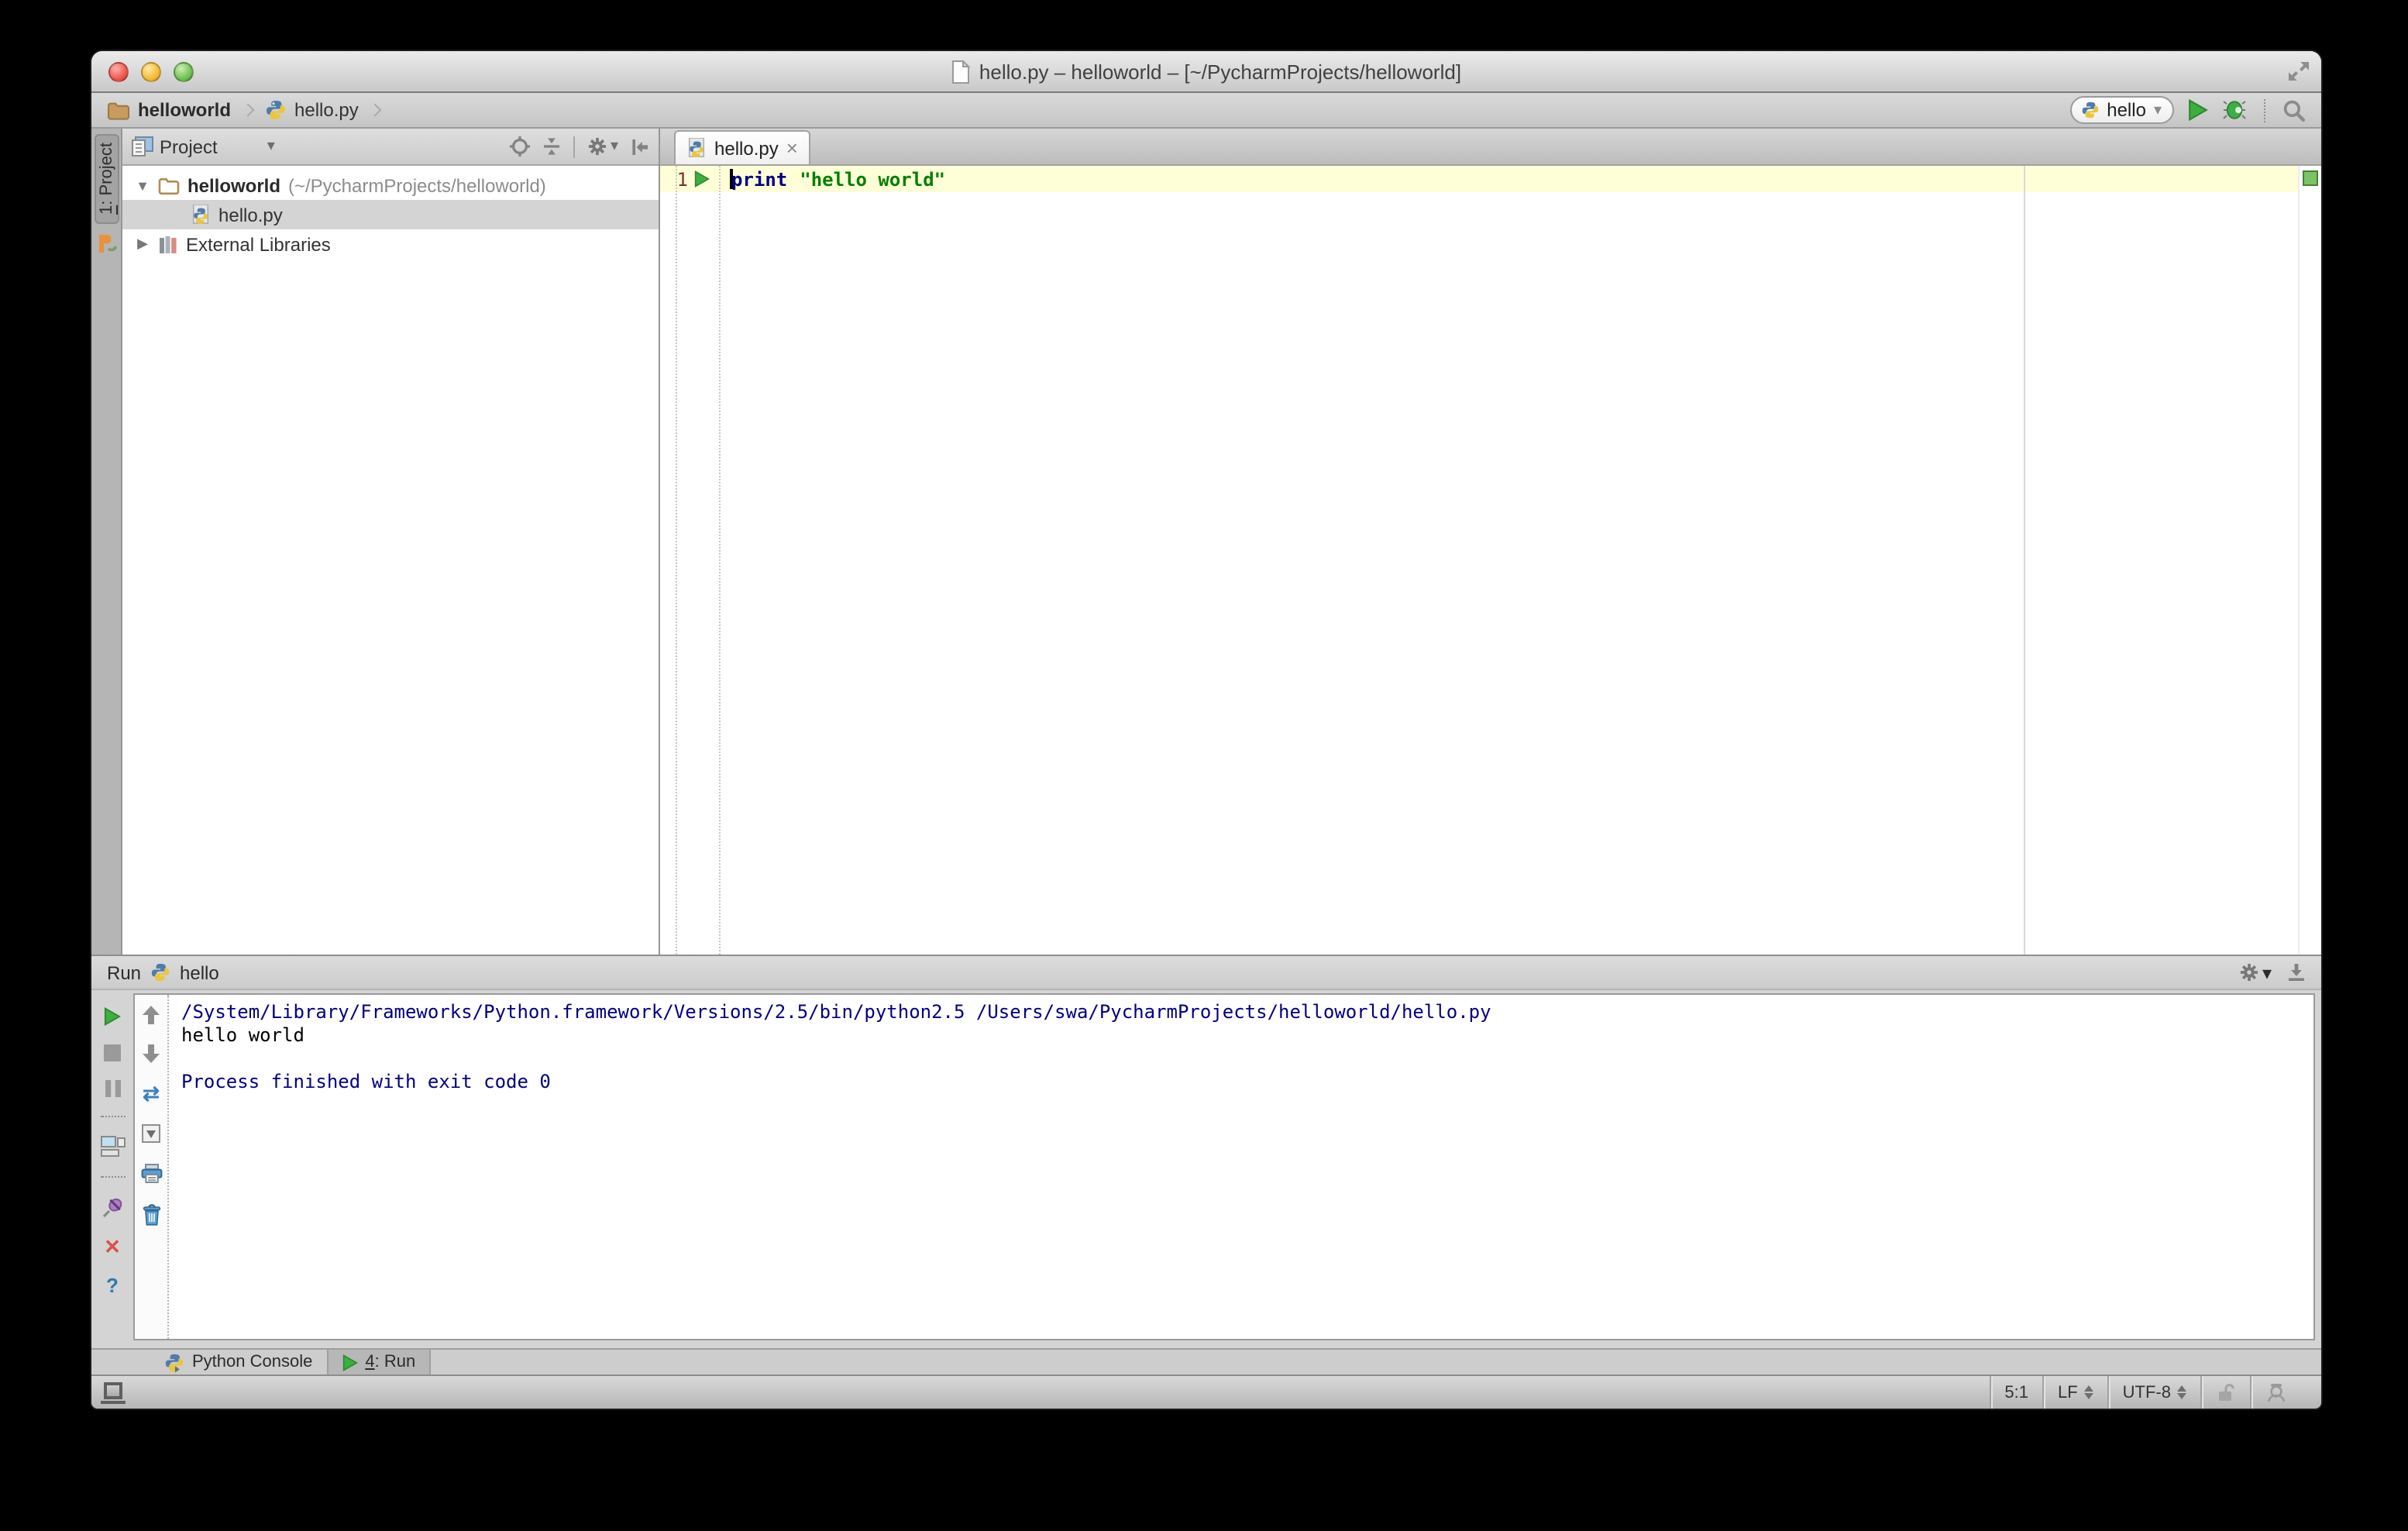 Image resolution: width=2408 pixels, height=1531 pixels. Describe the element at coordinates (151, 1015) in the screenshot. I see `up-stacktrace-icon` at that location.